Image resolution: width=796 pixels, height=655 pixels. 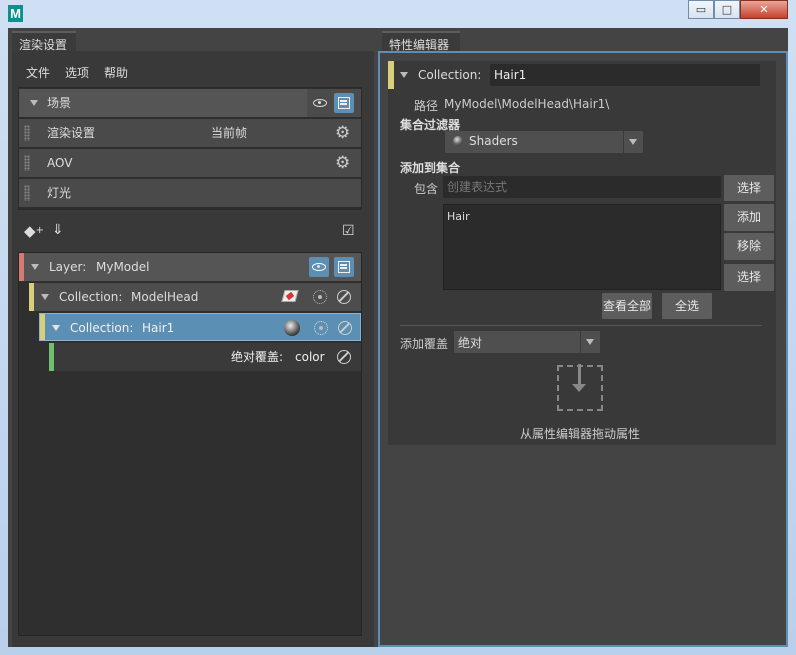 I want to click on create-layer-icon: ◆+, so click(x=34, y=231).